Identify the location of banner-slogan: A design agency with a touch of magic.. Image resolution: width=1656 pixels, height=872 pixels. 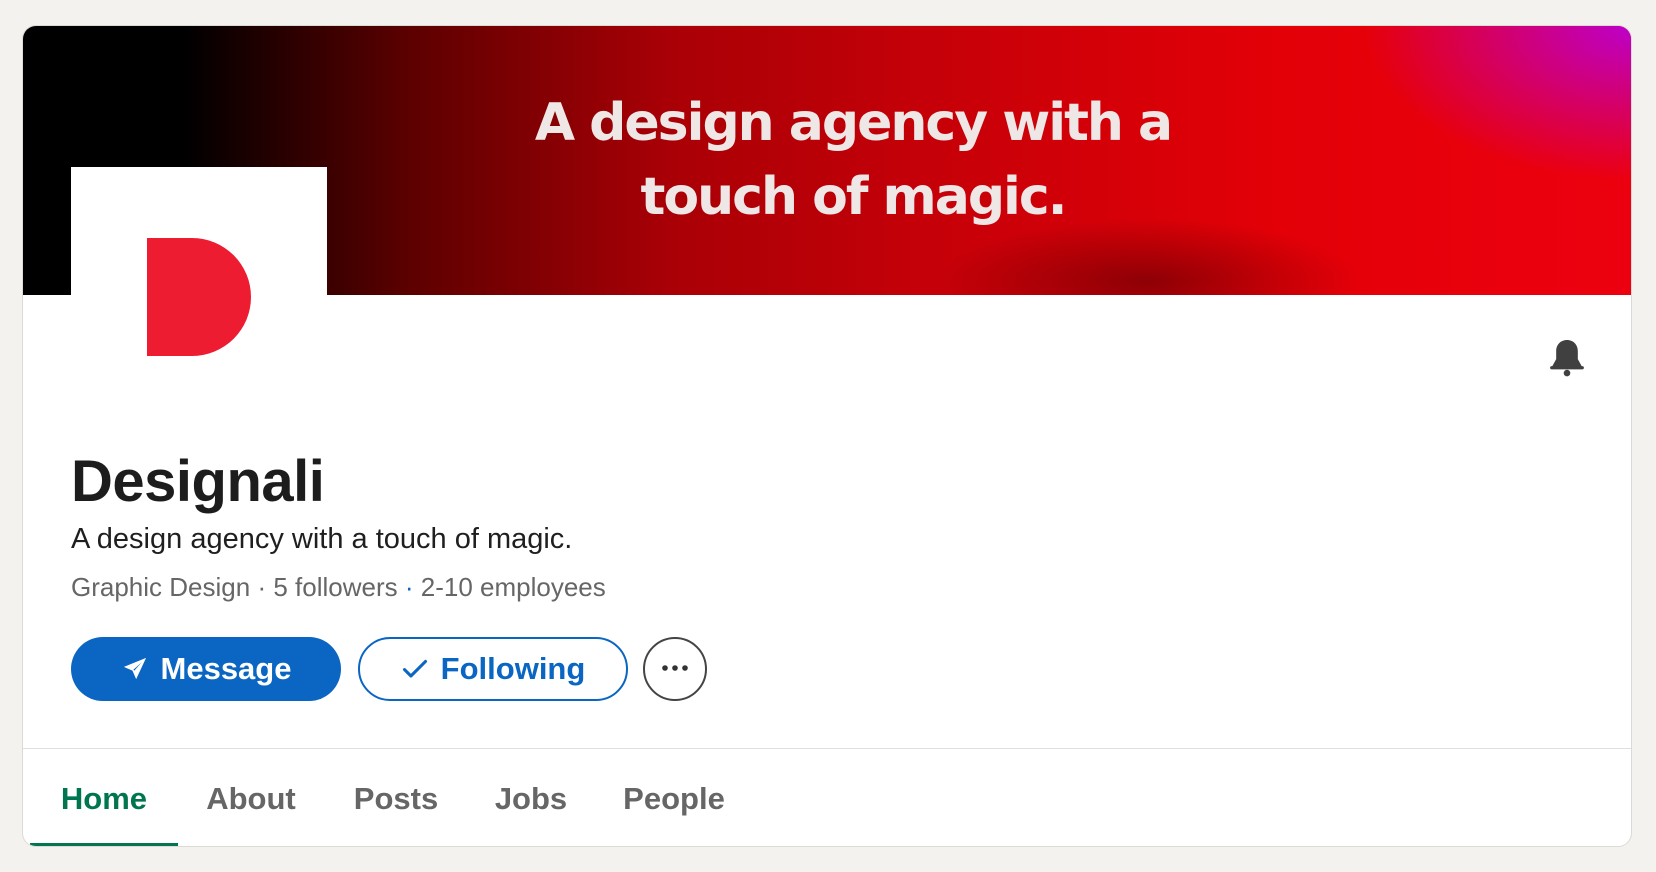
(853, 160).